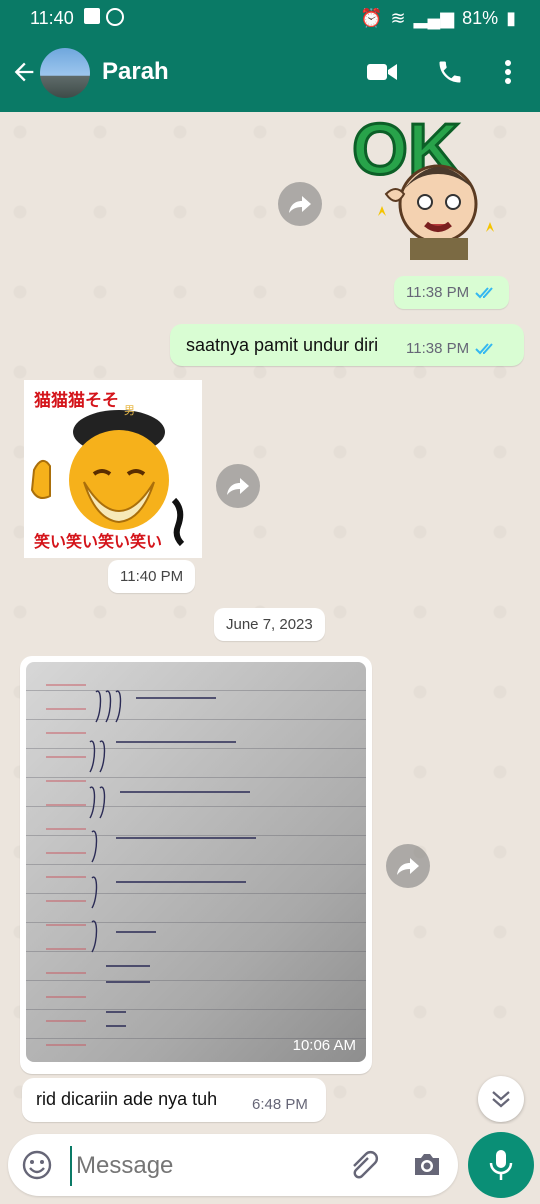  I want to click on checkbox-notification-icon, so click(92, 16).